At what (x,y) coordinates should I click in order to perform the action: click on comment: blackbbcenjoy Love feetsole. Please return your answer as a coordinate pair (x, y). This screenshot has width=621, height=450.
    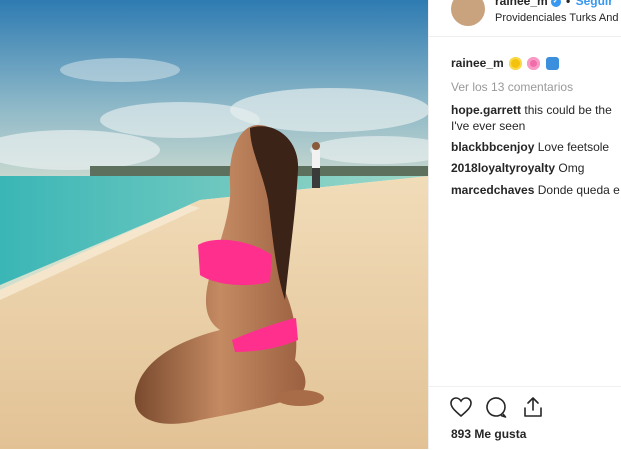
    Looking at the image, I should click on (536, 147).